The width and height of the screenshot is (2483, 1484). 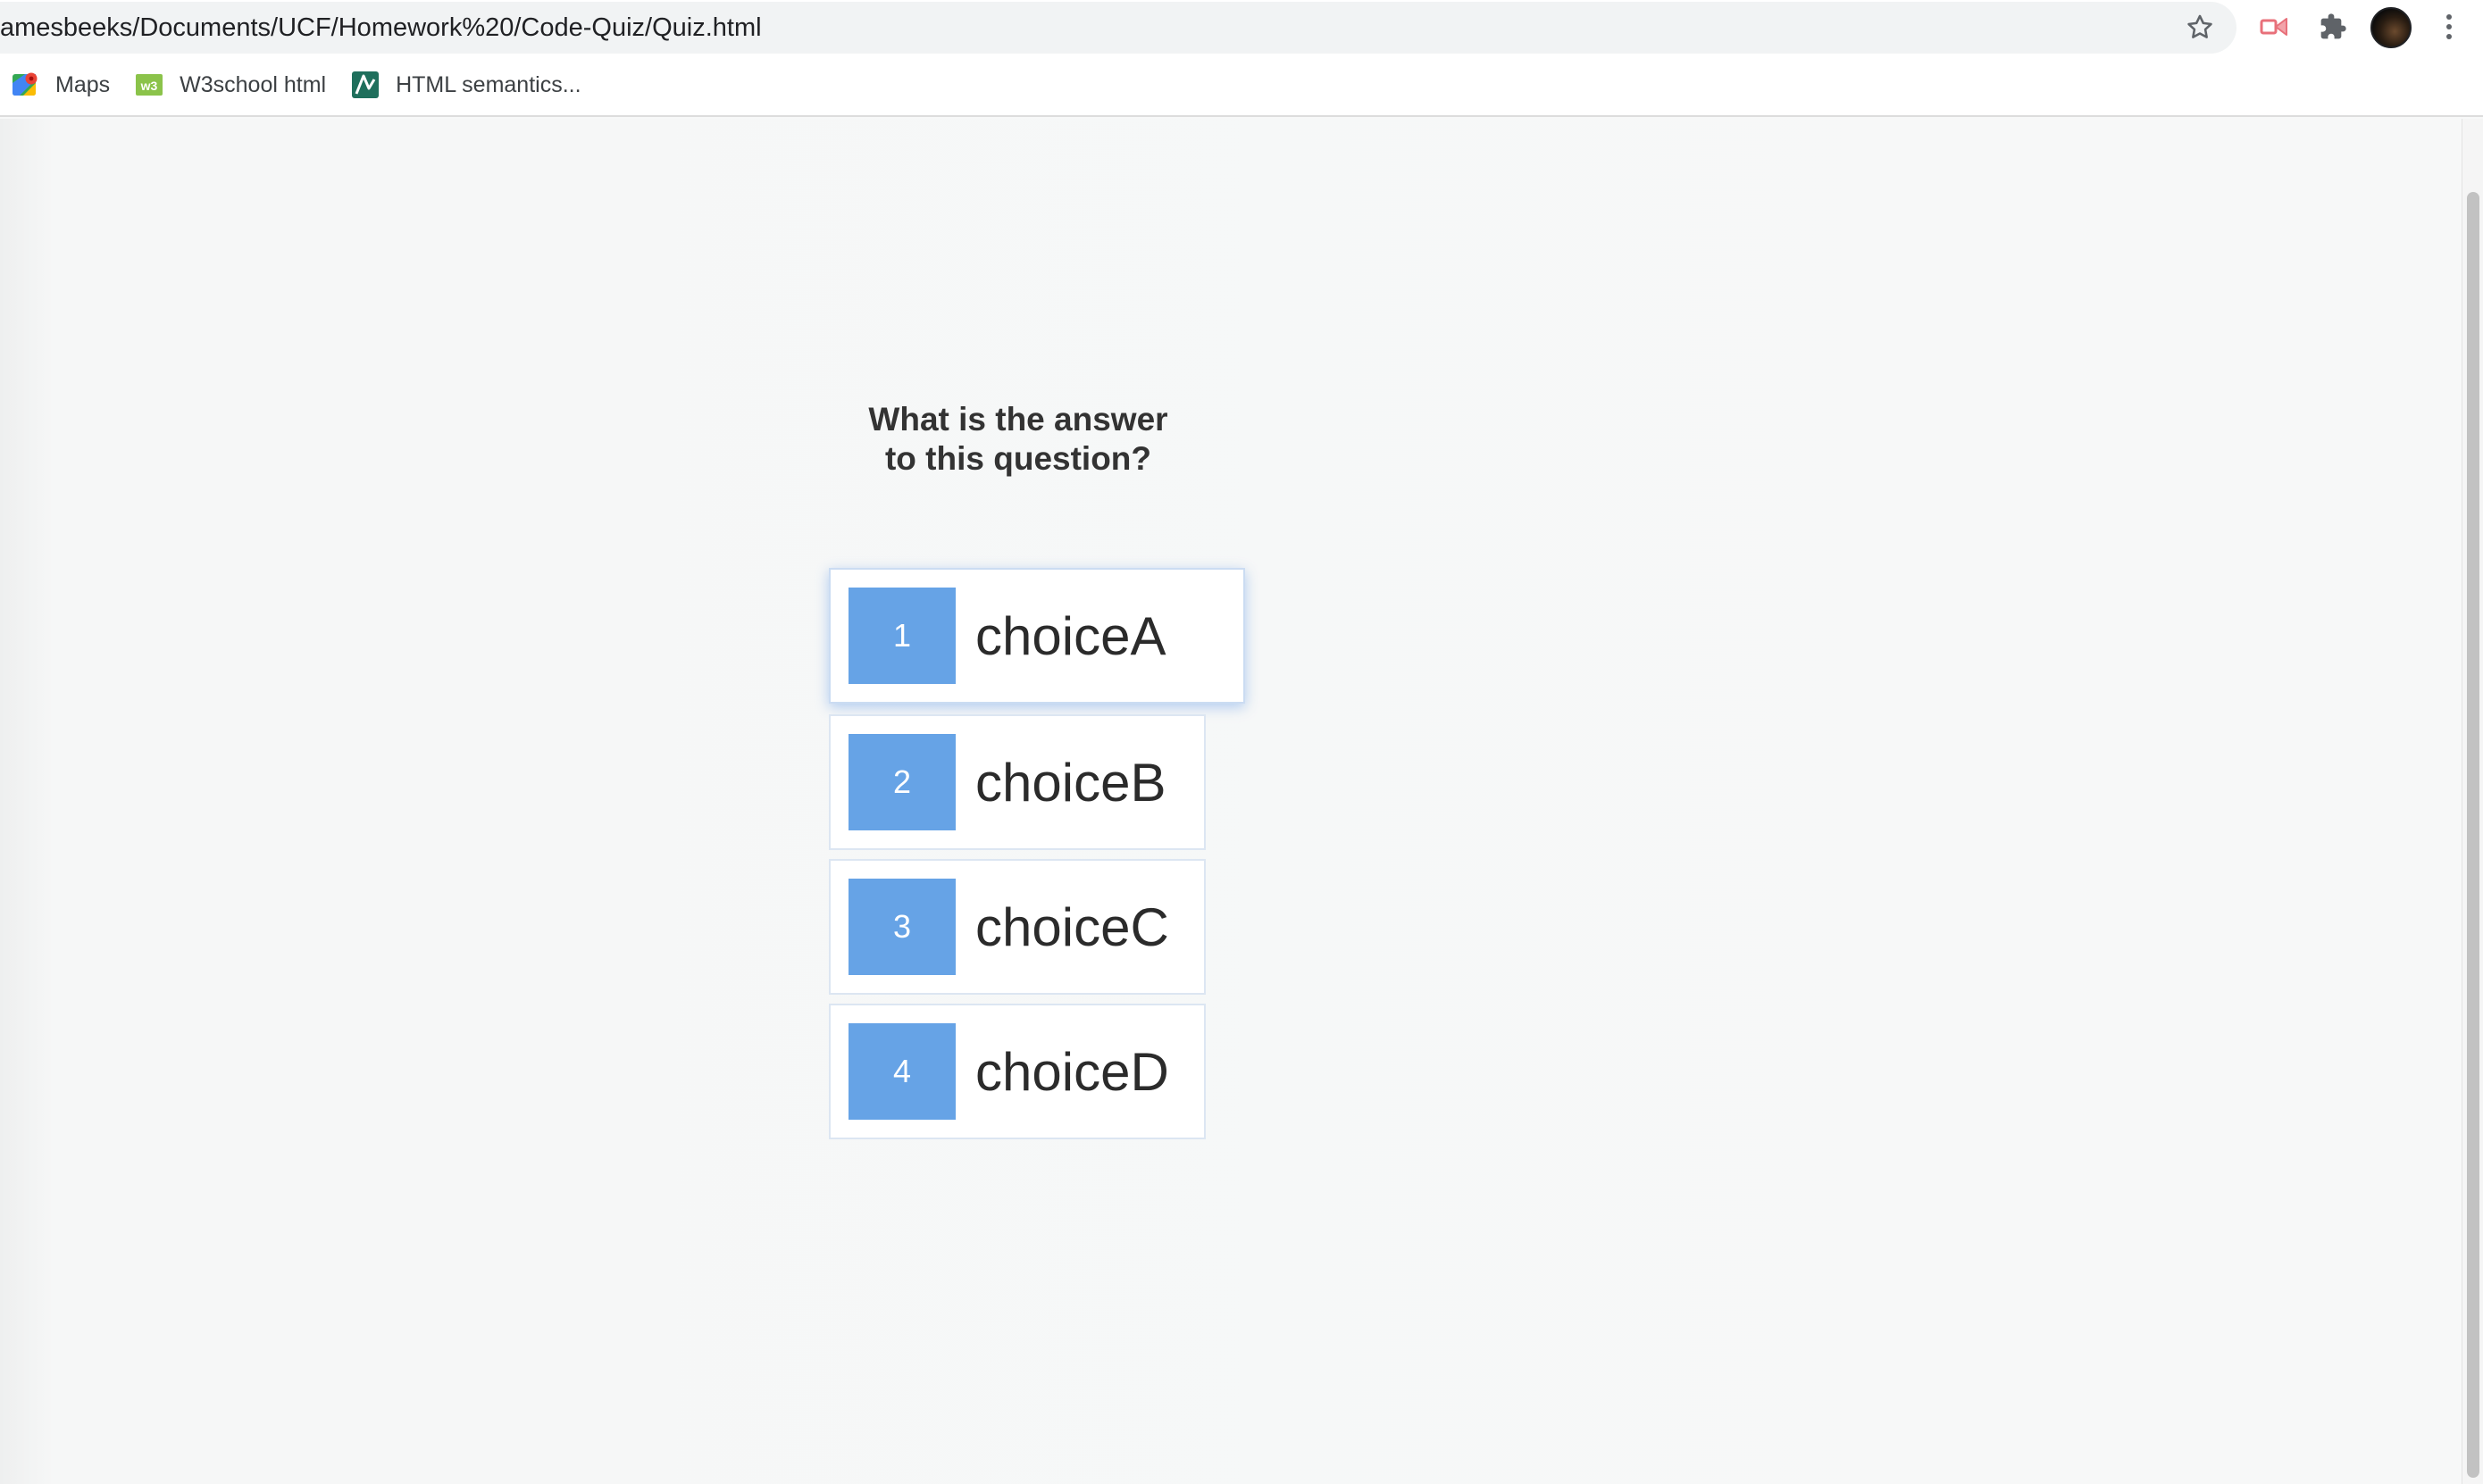 I want to click on choice-container-1: 1 choiceA, so click(x=1037, y=636).